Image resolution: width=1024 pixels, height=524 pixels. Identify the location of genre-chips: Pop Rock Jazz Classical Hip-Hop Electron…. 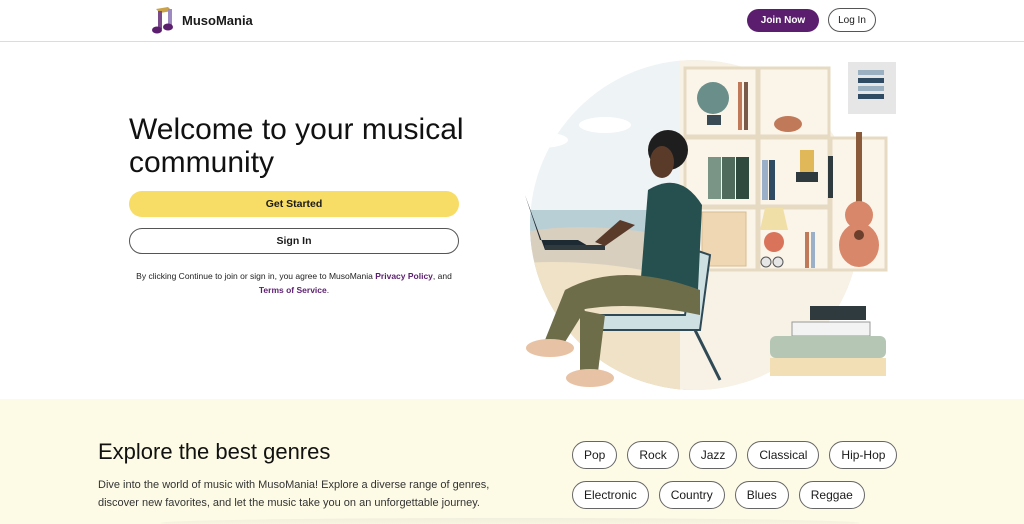
(742, 481).